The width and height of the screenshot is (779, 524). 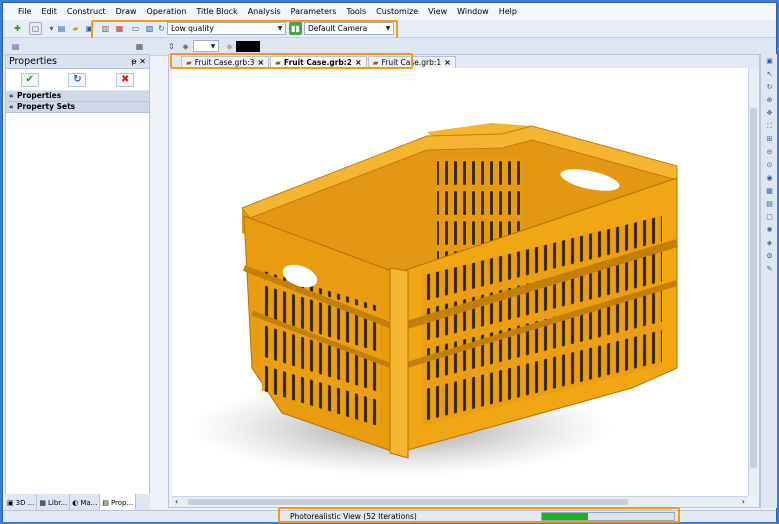 I want to click on render-icon: ▦, so click(x=119, y=28).